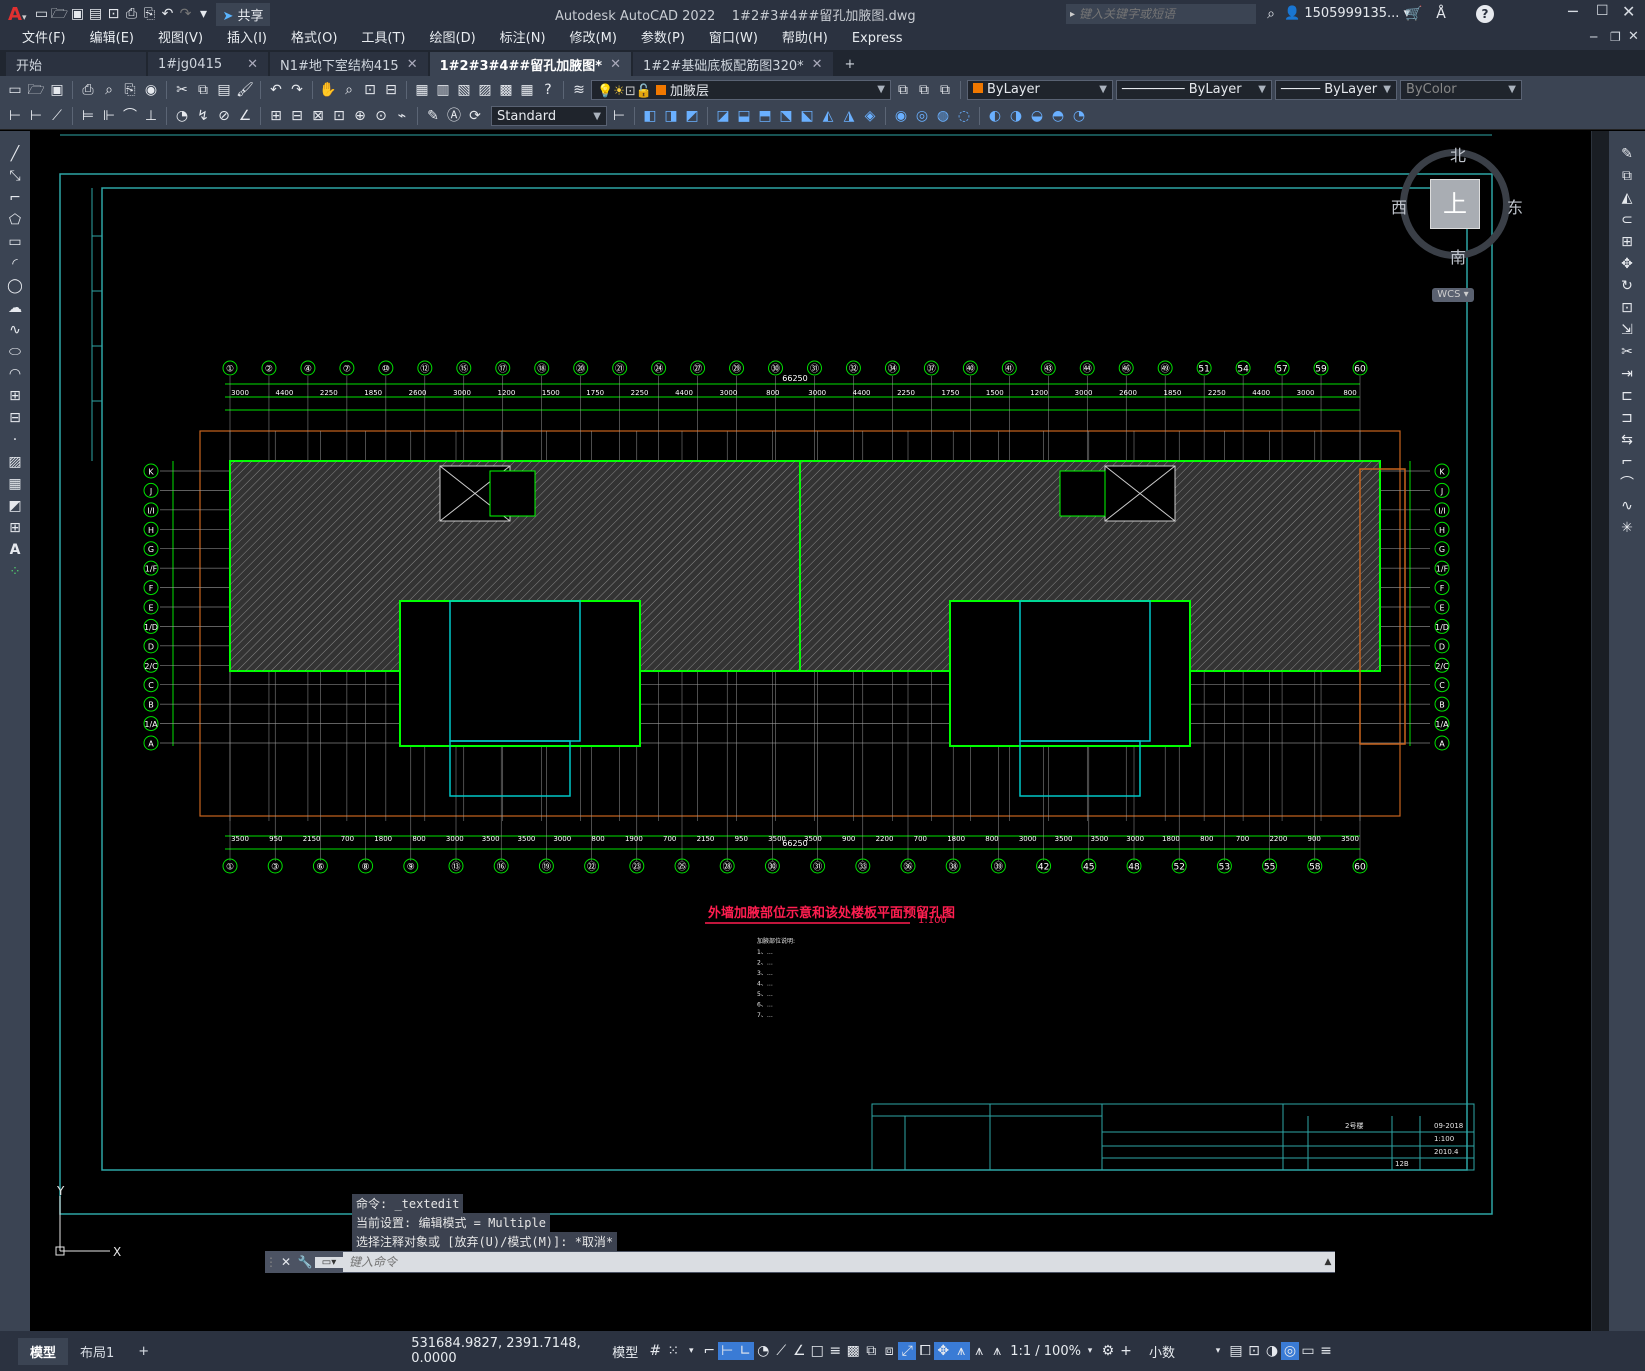 The image size is (1645, 1371). I want to click on separate-icon: ◍, so click(943, 116).